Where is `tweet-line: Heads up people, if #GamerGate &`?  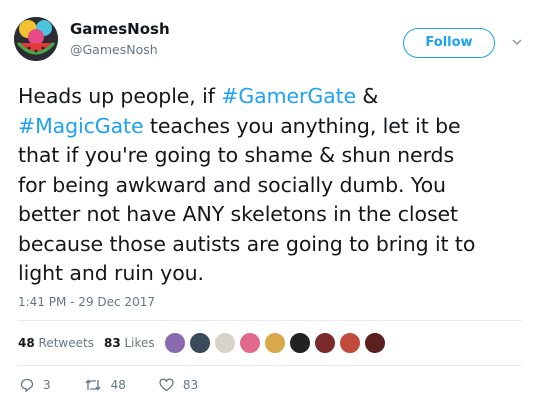 tweet-line: Heads up people, if #GamerGate & is located at coordinates (273, 97).